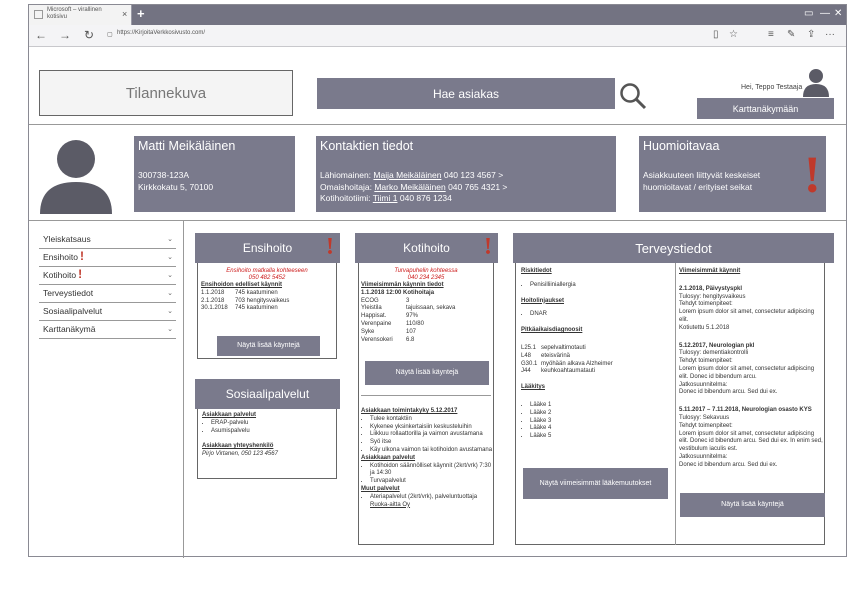 The height and width of the screenshot is (601, 857). What do you see at coordinates (107, 276) in the screenshot?
I see `nav-item-kotihoito: Kotihoito! ⌄` at bounding box center [107, 276].